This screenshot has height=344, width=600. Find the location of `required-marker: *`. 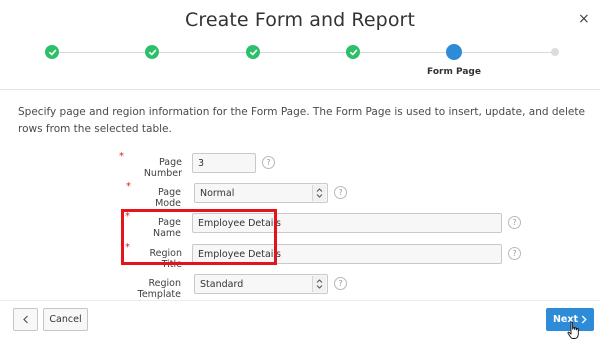

required-marker: * is located at coordinates (128, 186).